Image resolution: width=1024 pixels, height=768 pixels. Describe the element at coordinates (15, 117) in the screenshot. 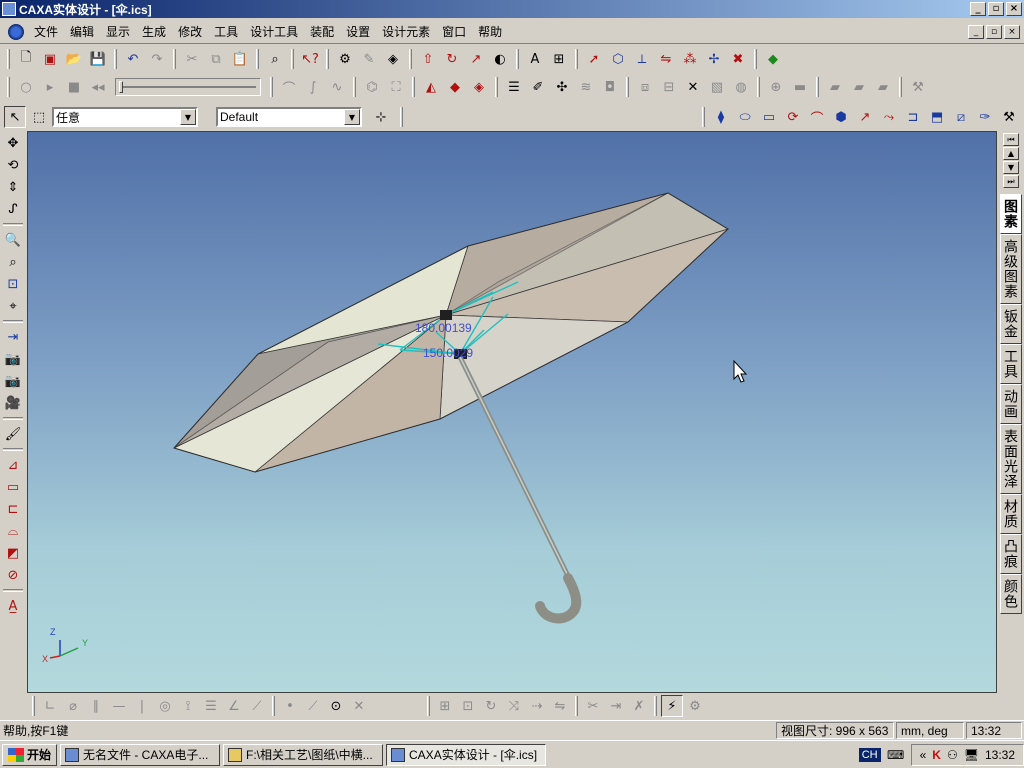

I see `select-arrow-icon: ↖` at that location.